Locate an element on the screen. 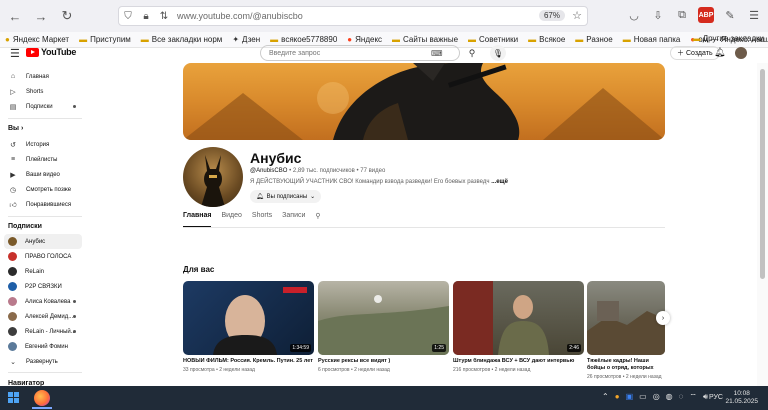  subscription-item: Евгений Фомин is located at coordinates (43, 346).